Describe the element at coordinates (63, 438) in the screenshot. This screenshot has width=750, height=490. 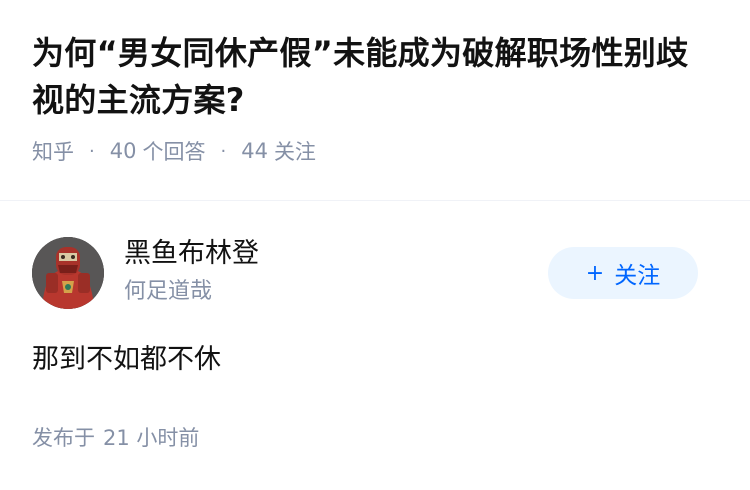
I see `published-label: 发布于` at that location.